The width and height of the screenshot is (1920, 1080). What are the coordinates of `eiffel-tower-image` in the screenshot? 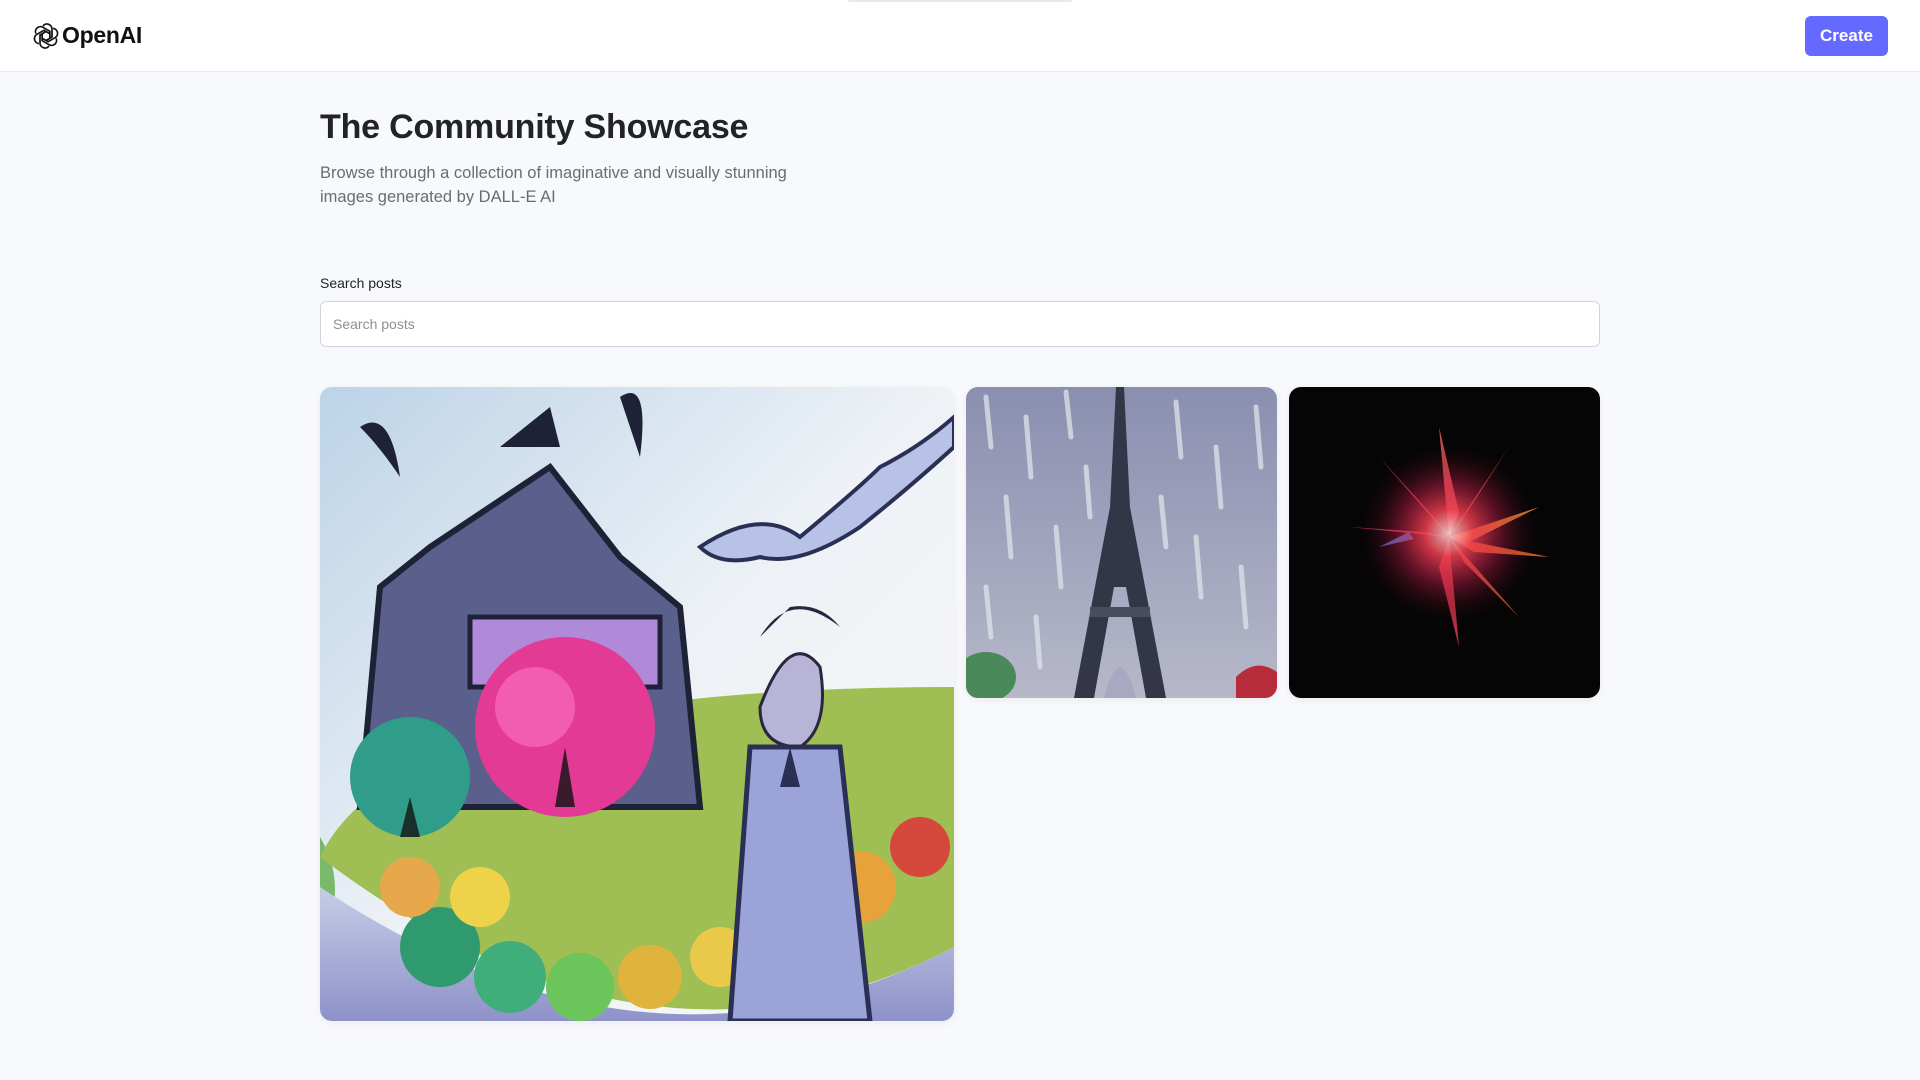 It's located at (1121, 542).